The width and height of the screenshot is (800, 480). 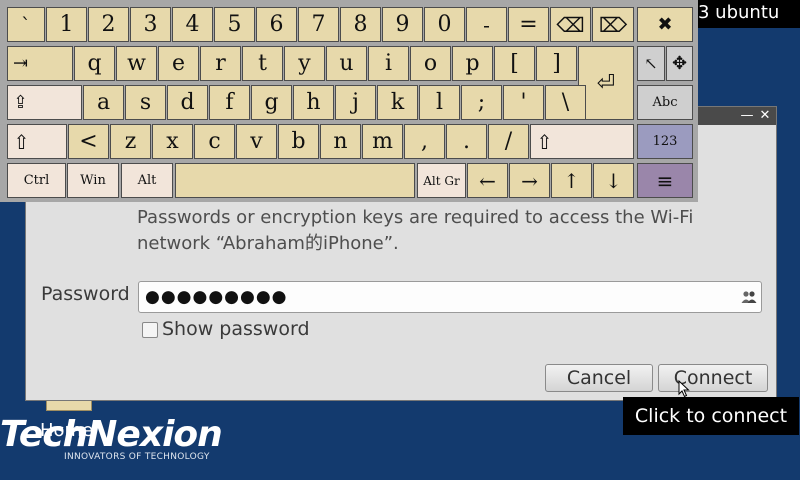 I want to click on connect-button: Connect, so click(x=713, y=378).